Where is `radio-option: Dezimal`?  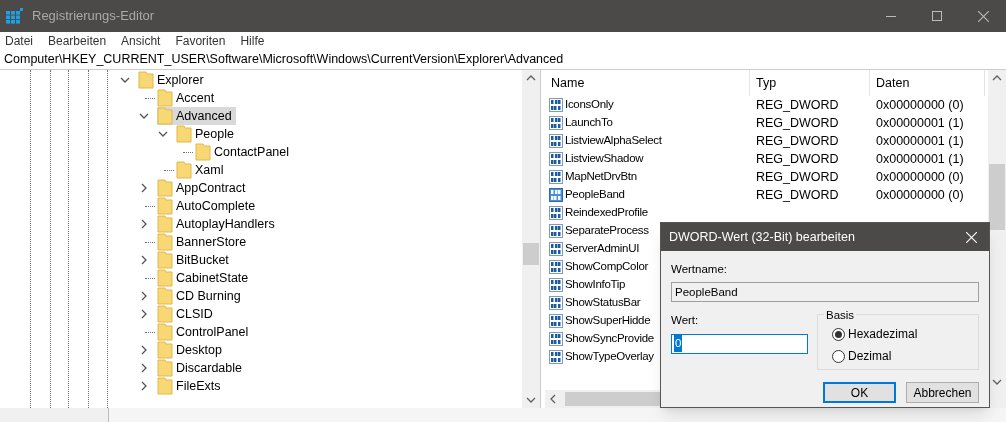
radio-option: Dezimal is located at coordinates (905, 356).